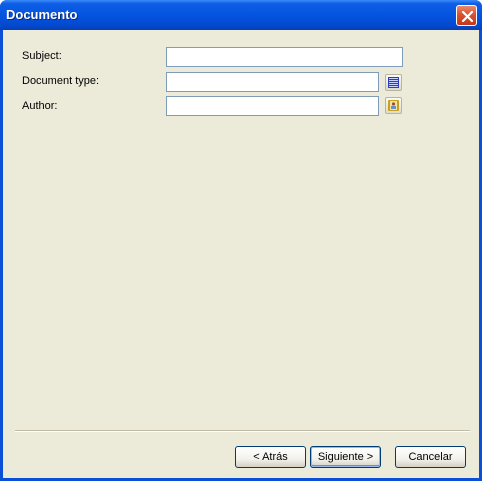 Image resolution: width=482 pixels, height=481 pixels. What do you see at coordinates (284, 57) in the screenshot?
I see `subject-input` at bounding box center [284, 57].